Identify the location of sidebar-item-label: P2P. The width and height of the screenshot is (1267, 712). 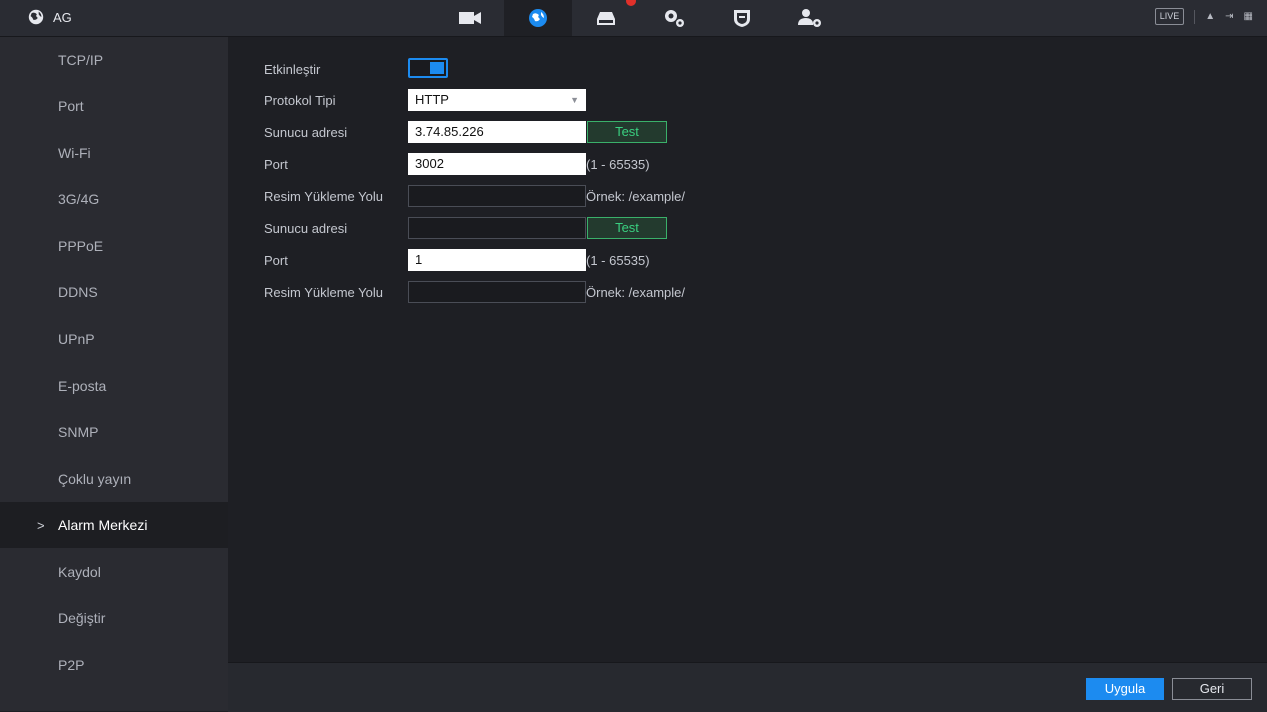
(71, 665).